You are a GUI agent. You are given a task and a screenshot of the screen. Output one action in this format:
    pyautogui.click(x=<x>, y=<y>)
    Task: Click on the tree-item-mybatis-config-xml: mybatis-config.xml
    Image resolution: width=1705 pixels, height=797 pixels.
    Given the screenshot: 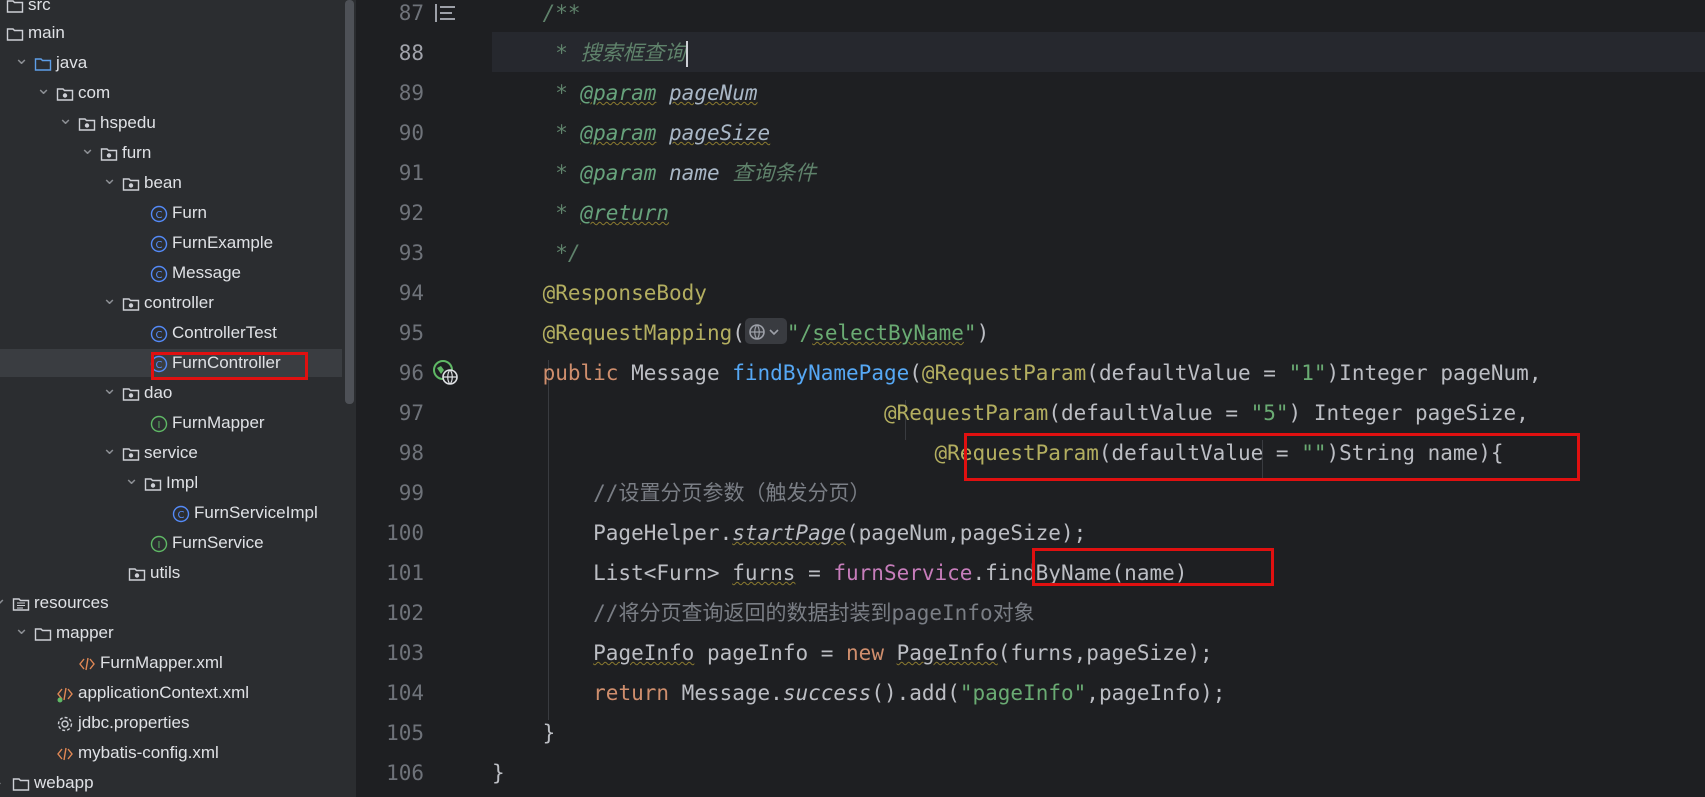 What is the action you would take?
    pyautogui.click(x=178, y=753)
    